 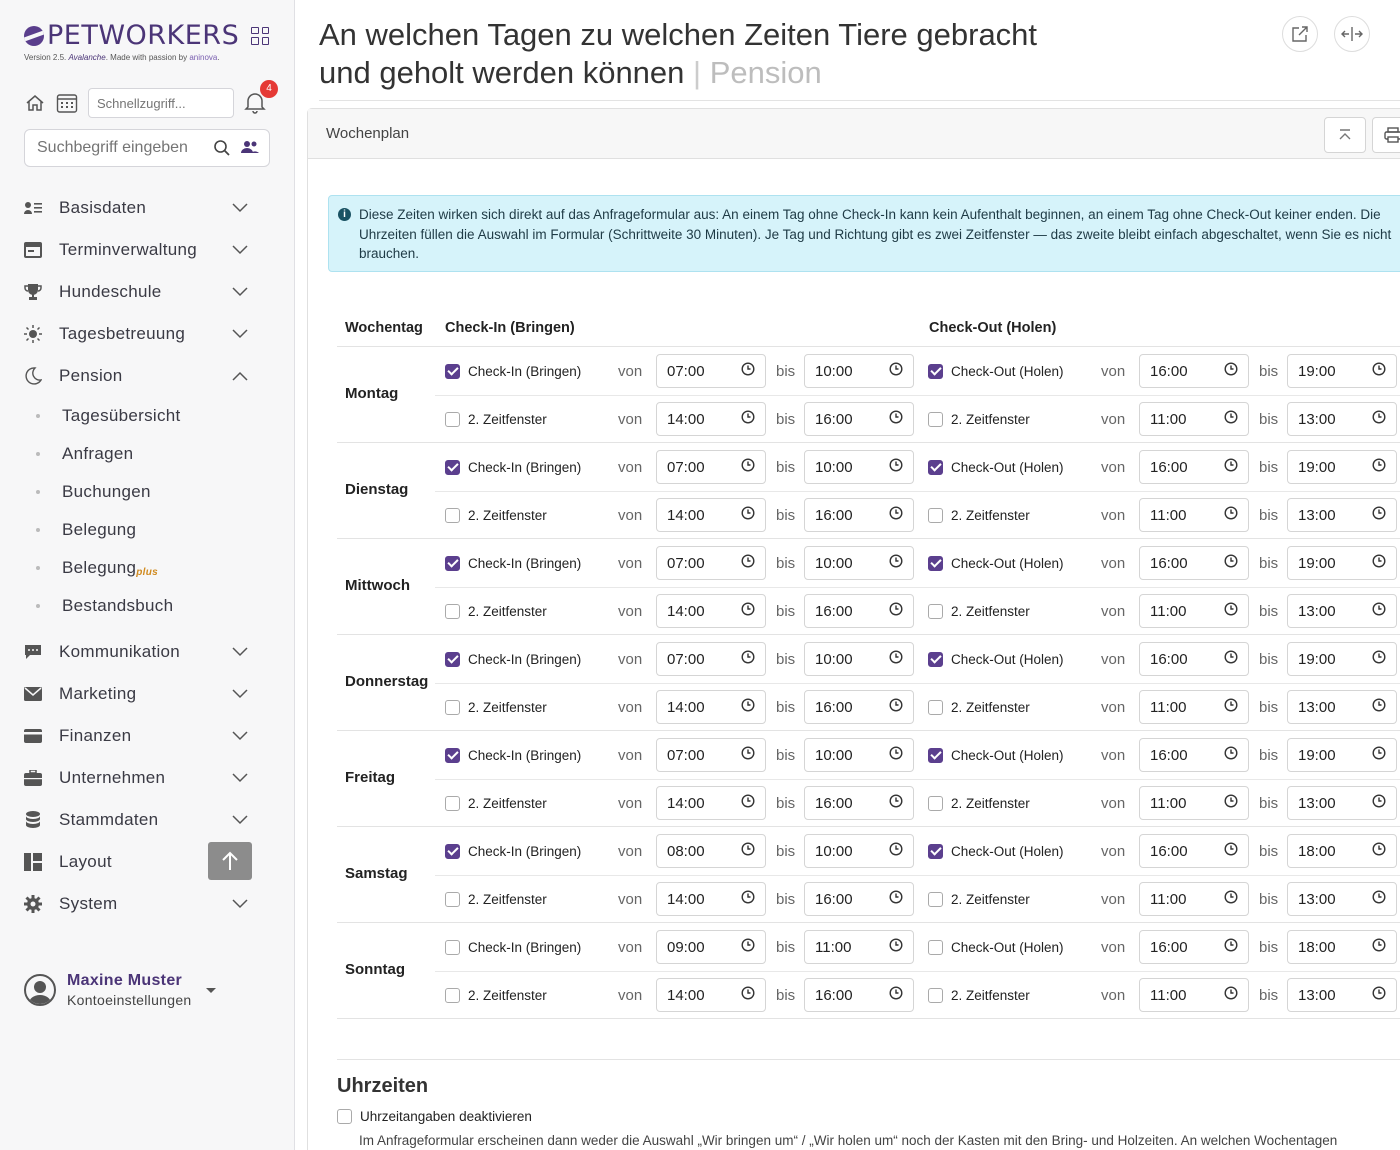 What do you see at coordinates (434, 1116) in the screenshot?
I see `disable-times-checkbox: Uhrzeitangaben deaktivieren` at bounding box center [434, 1116].